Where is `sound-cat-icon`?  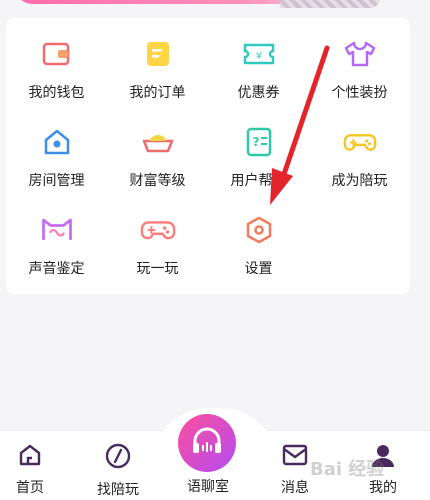
sound-cat-icon is located at coordinates (57, 230).